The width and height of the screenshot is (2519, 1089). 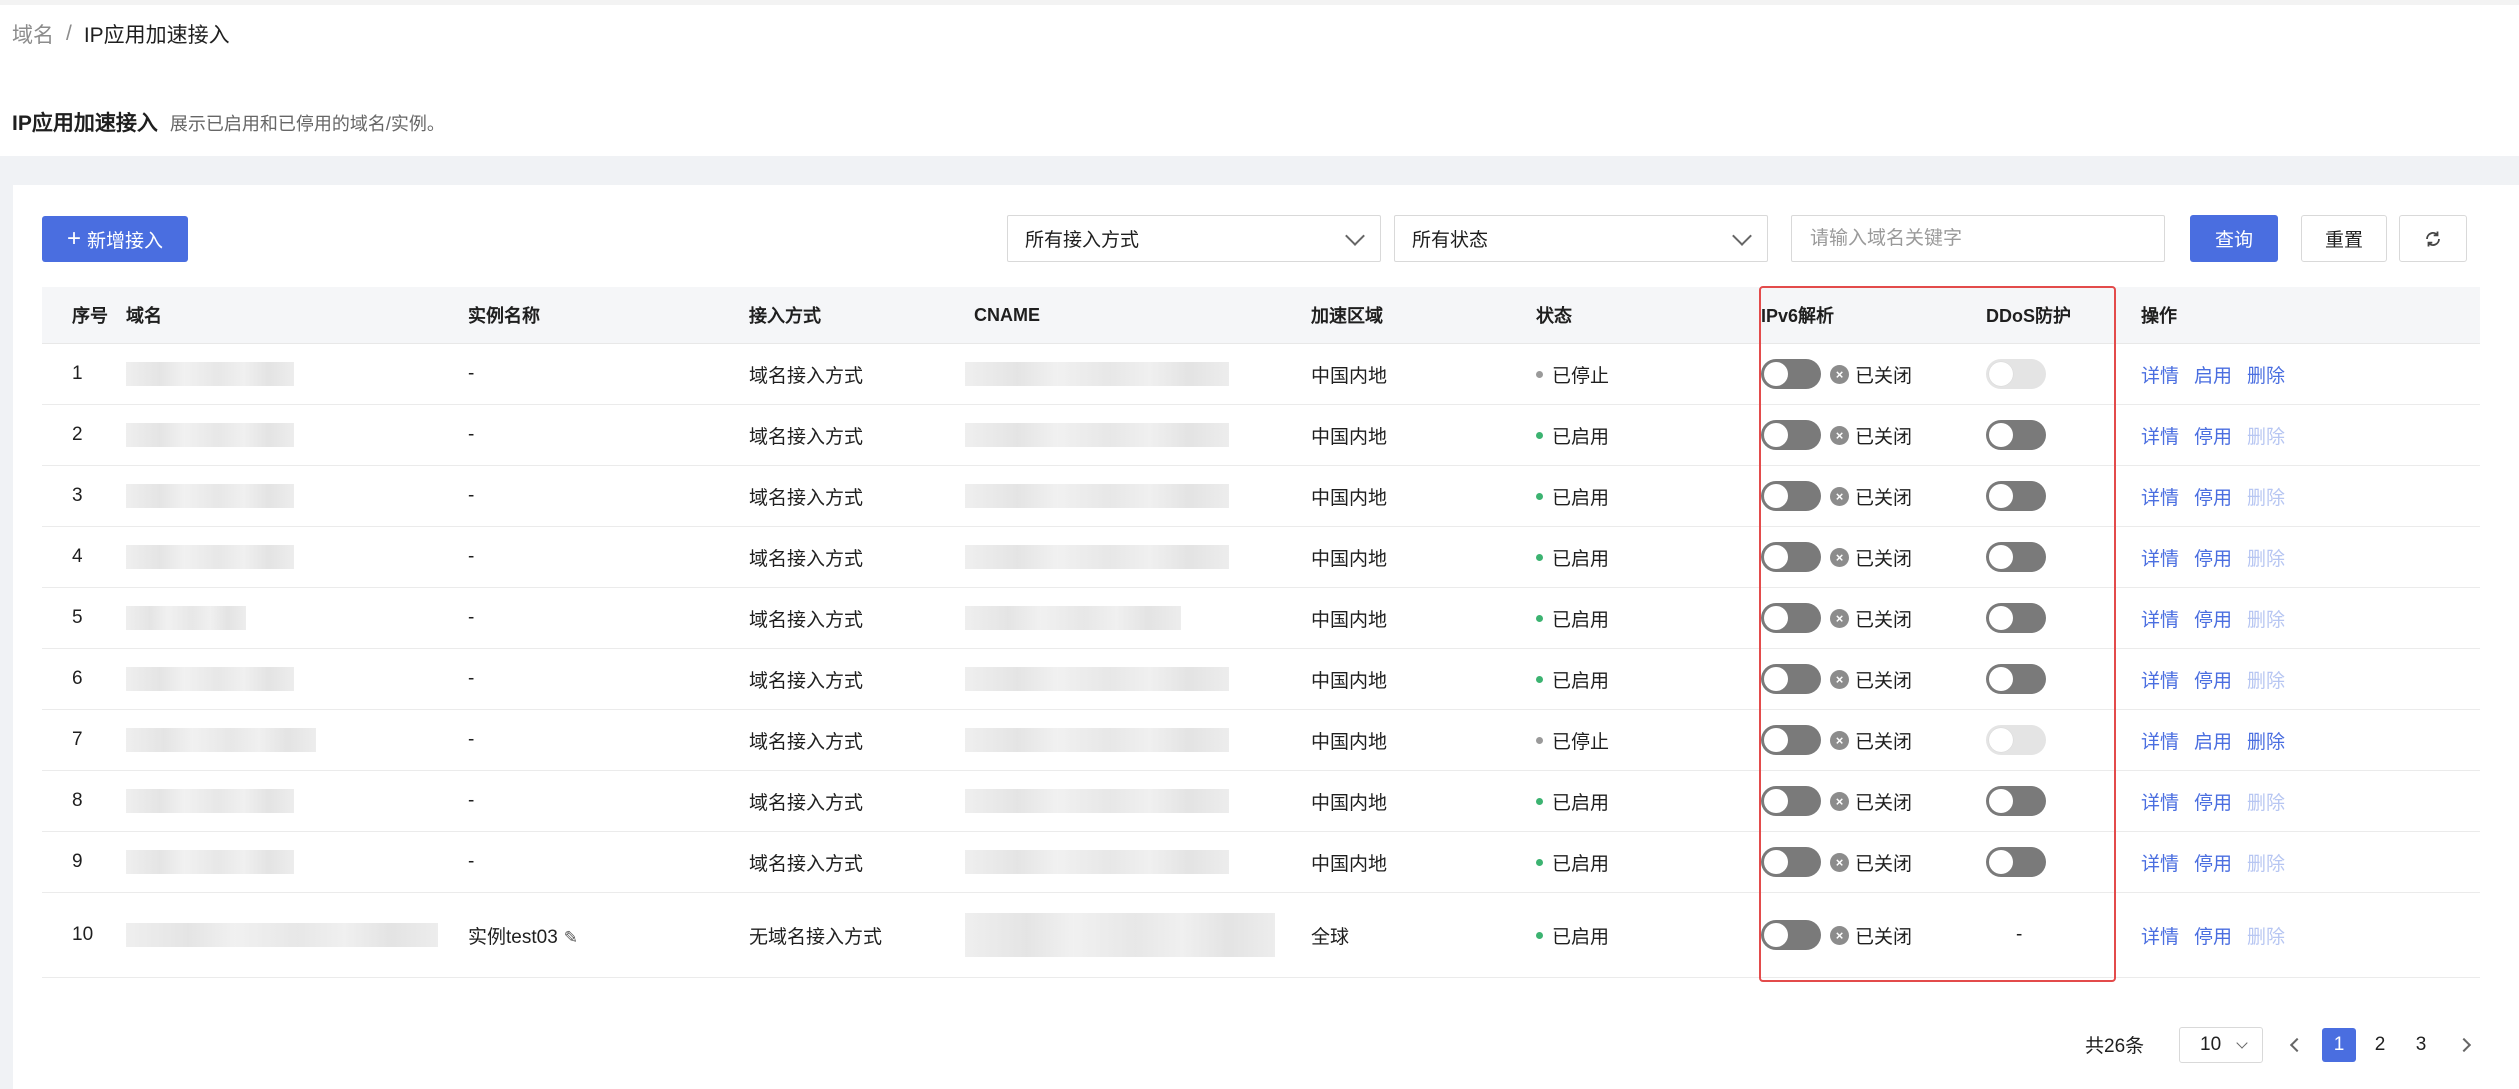 What do you see at coordinates (73, 238) in the screenshot?
I see `plus-icon: +` at bounding box center [73, 238].